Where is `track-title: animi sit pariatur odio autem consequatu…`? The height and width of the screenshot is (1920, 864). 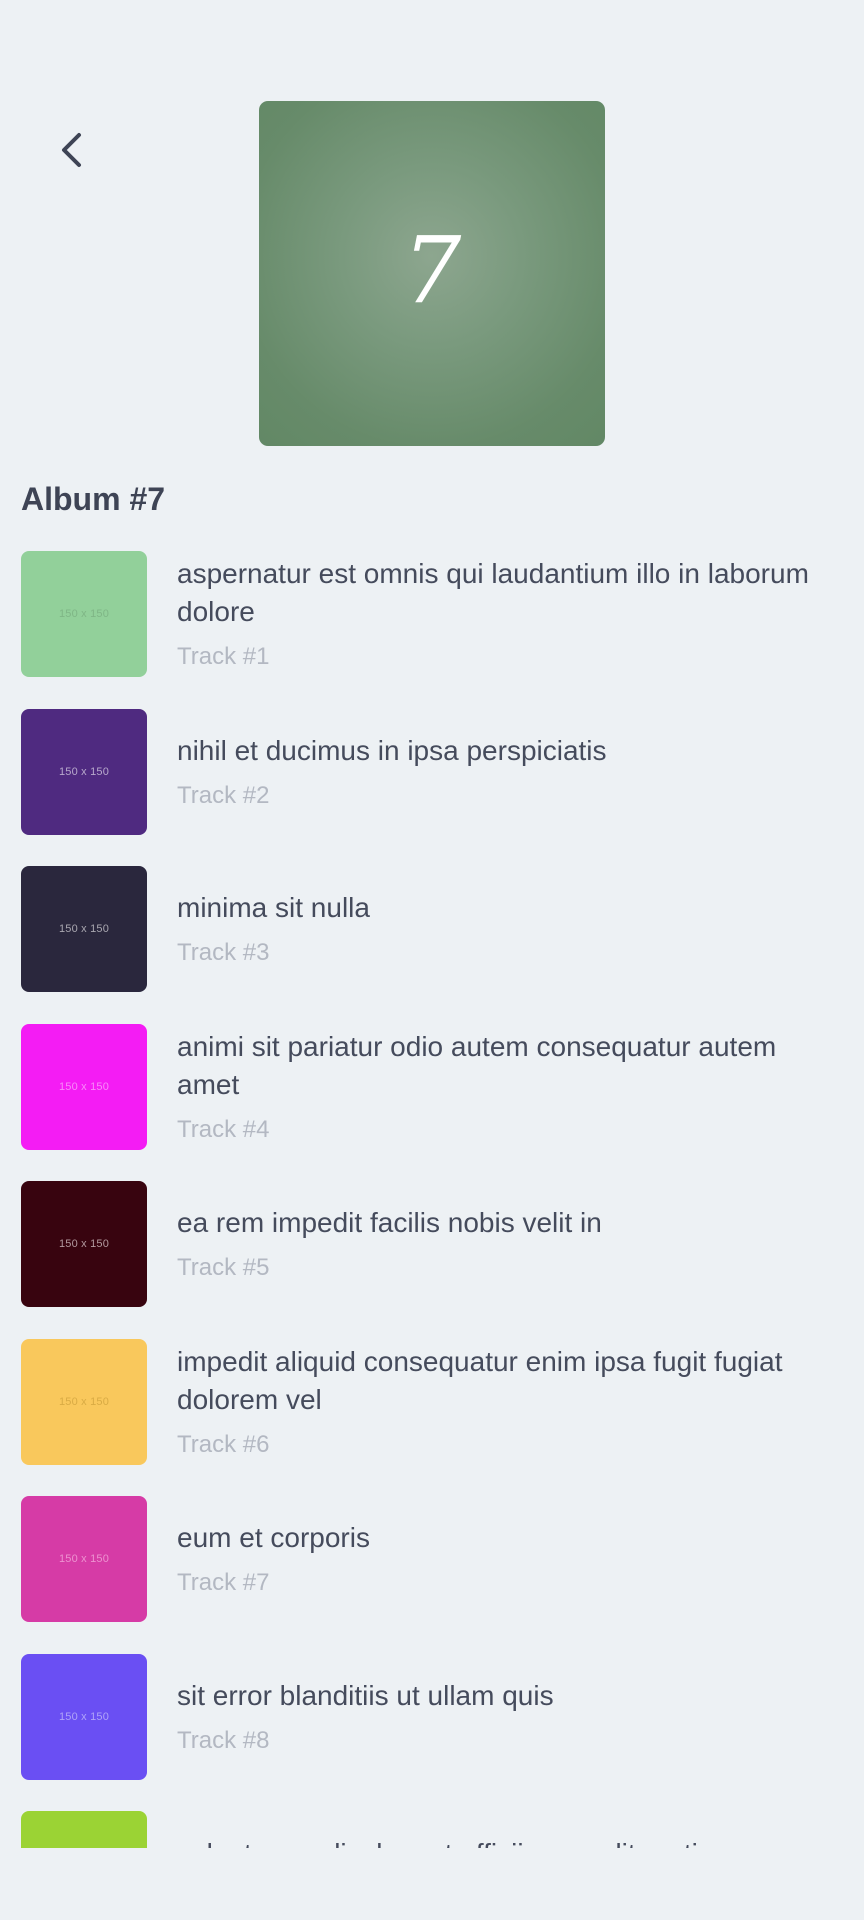
track-title: animi sit pariatur odio autem consequatu… is located at coordinates (477, 1065).